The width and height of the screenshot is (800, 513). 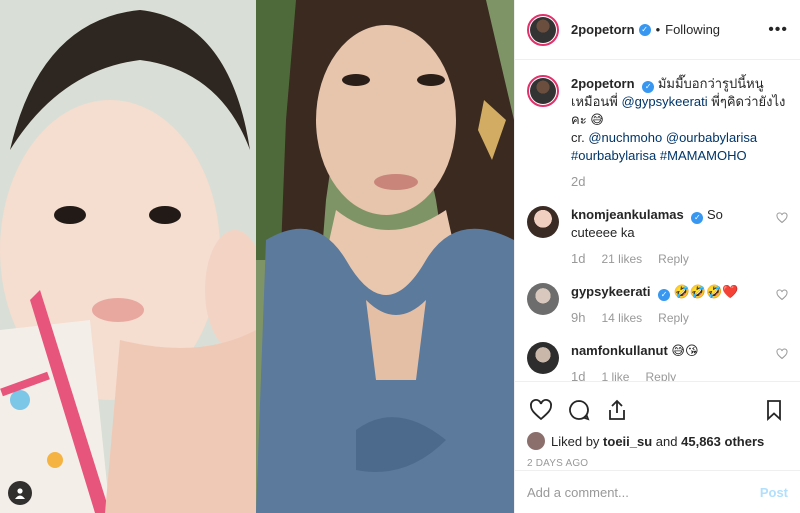 I want to click on bookmark-icon, so click(x=774, y=410).